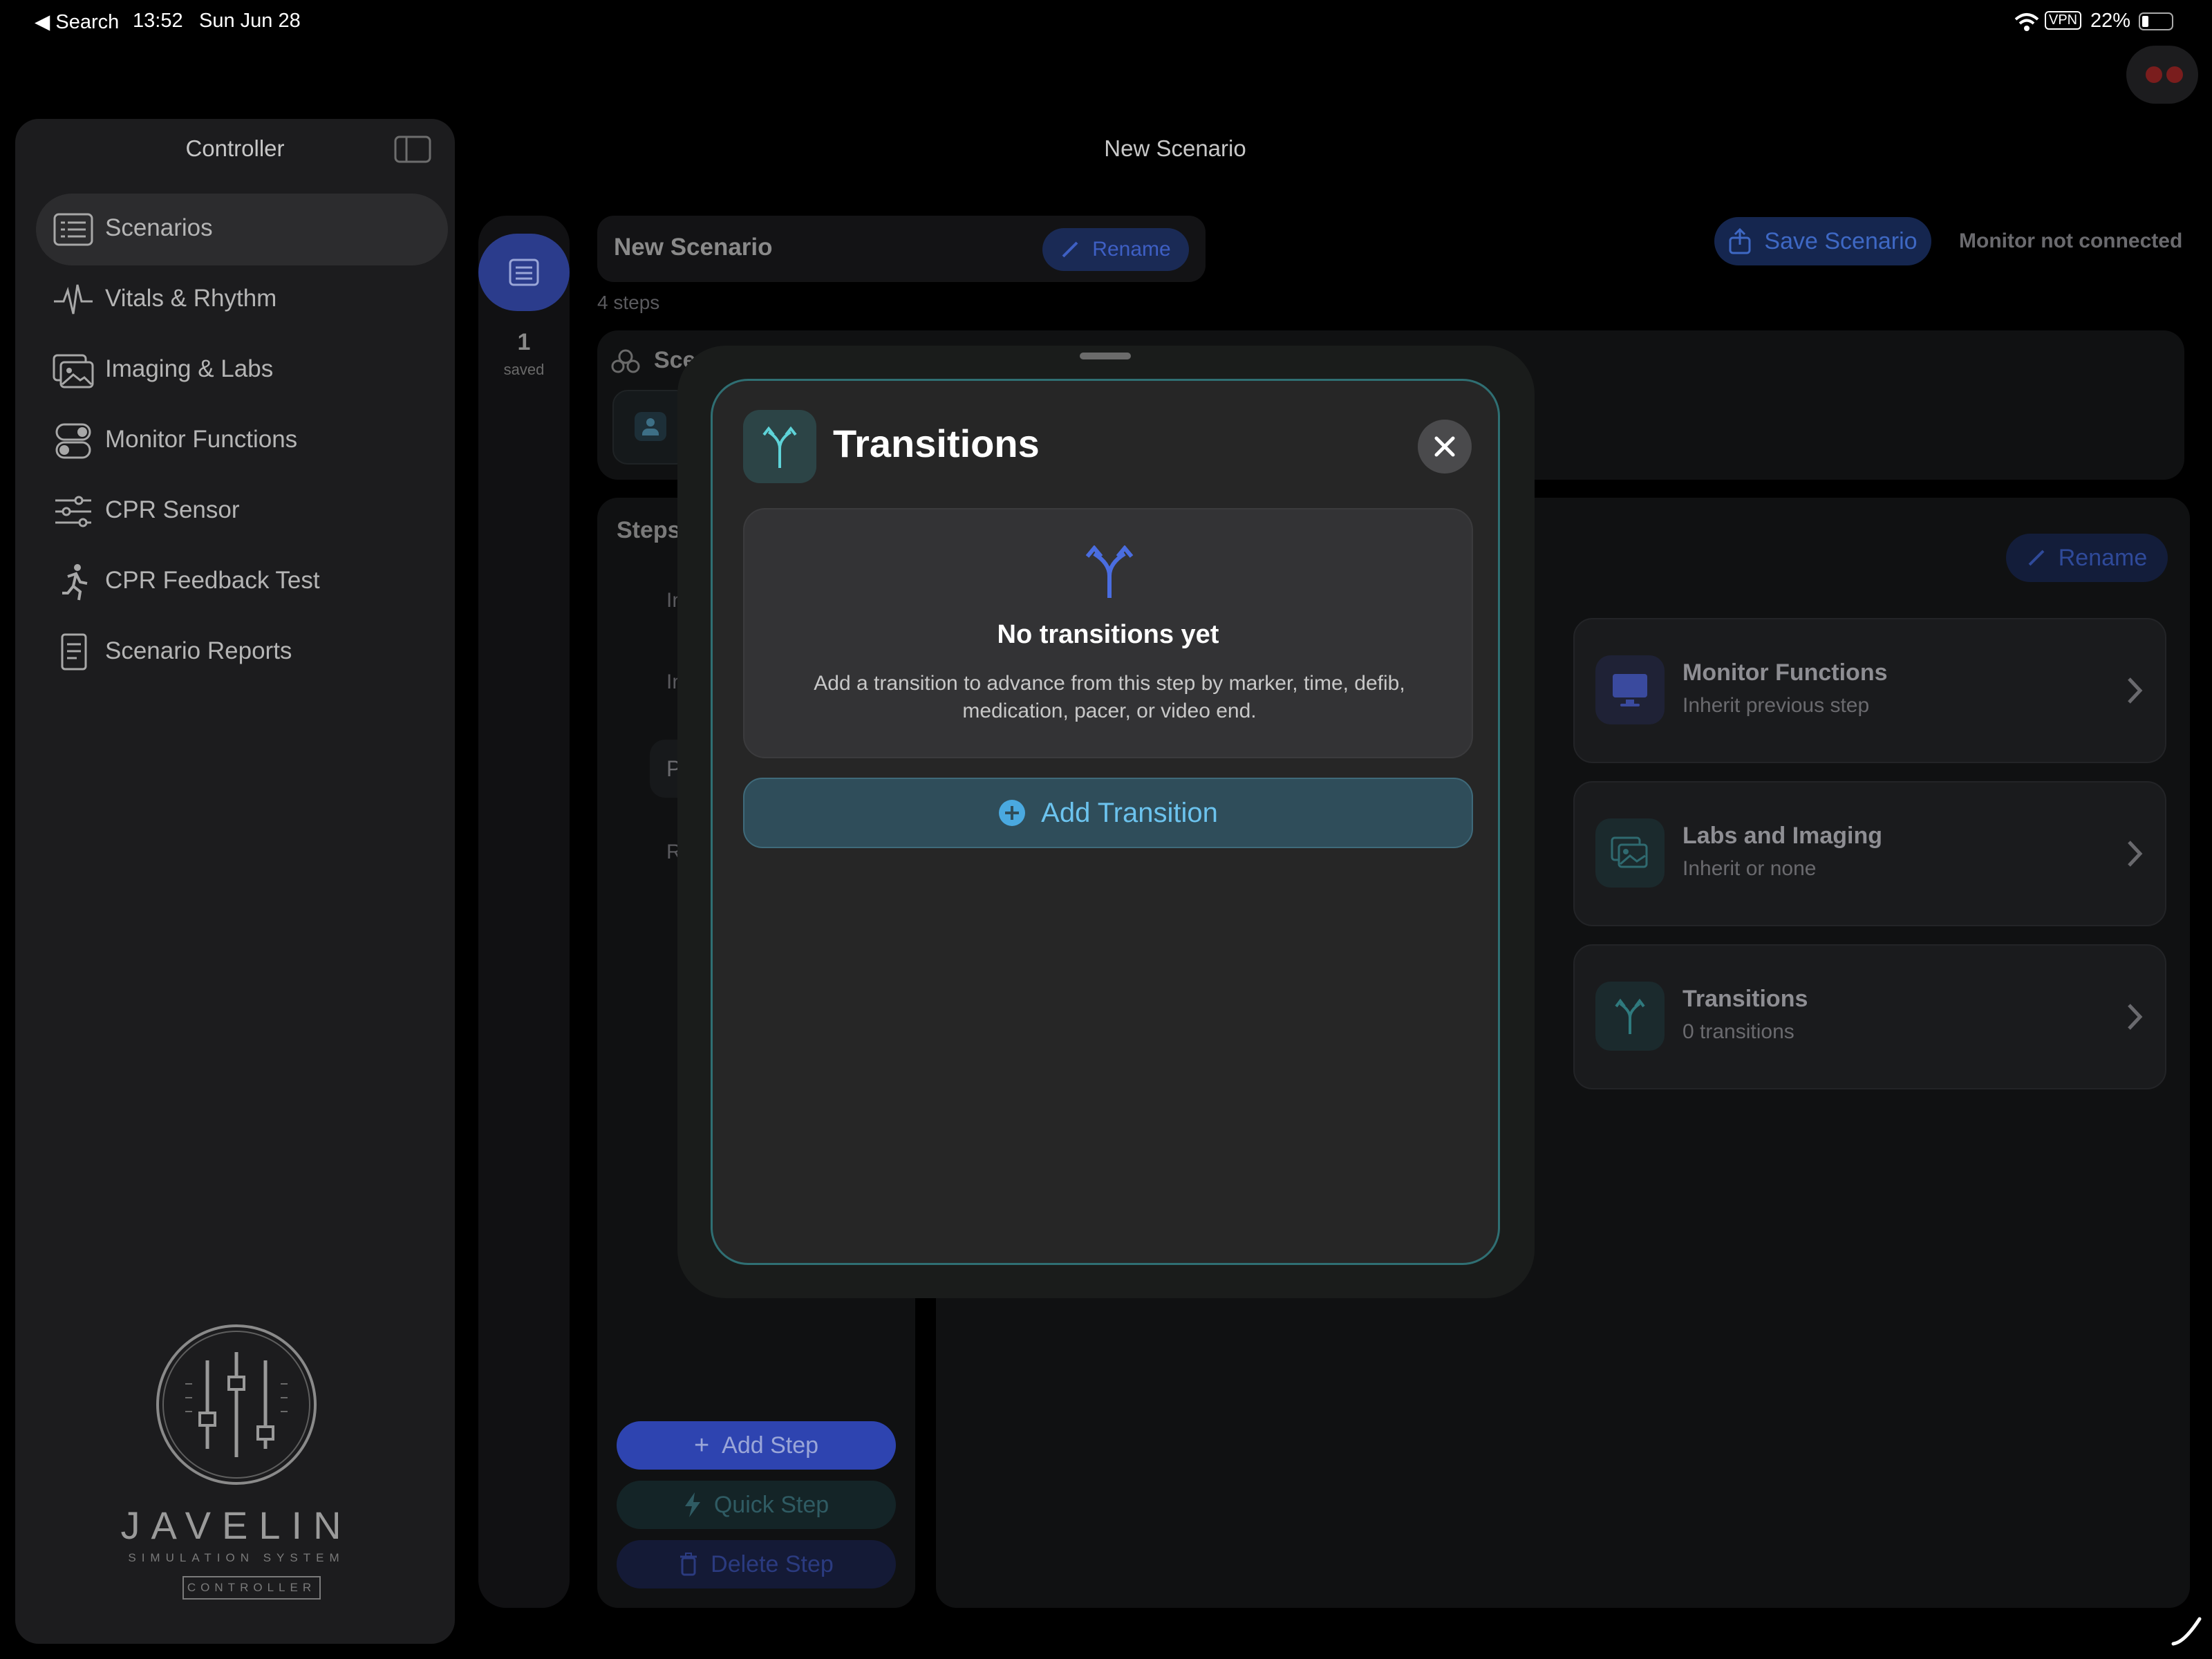 The image size is (2212, 1659). Describe the element at coordinates (629, 303) in the screenshot. I see `steps-count: 4 steps` at that location.